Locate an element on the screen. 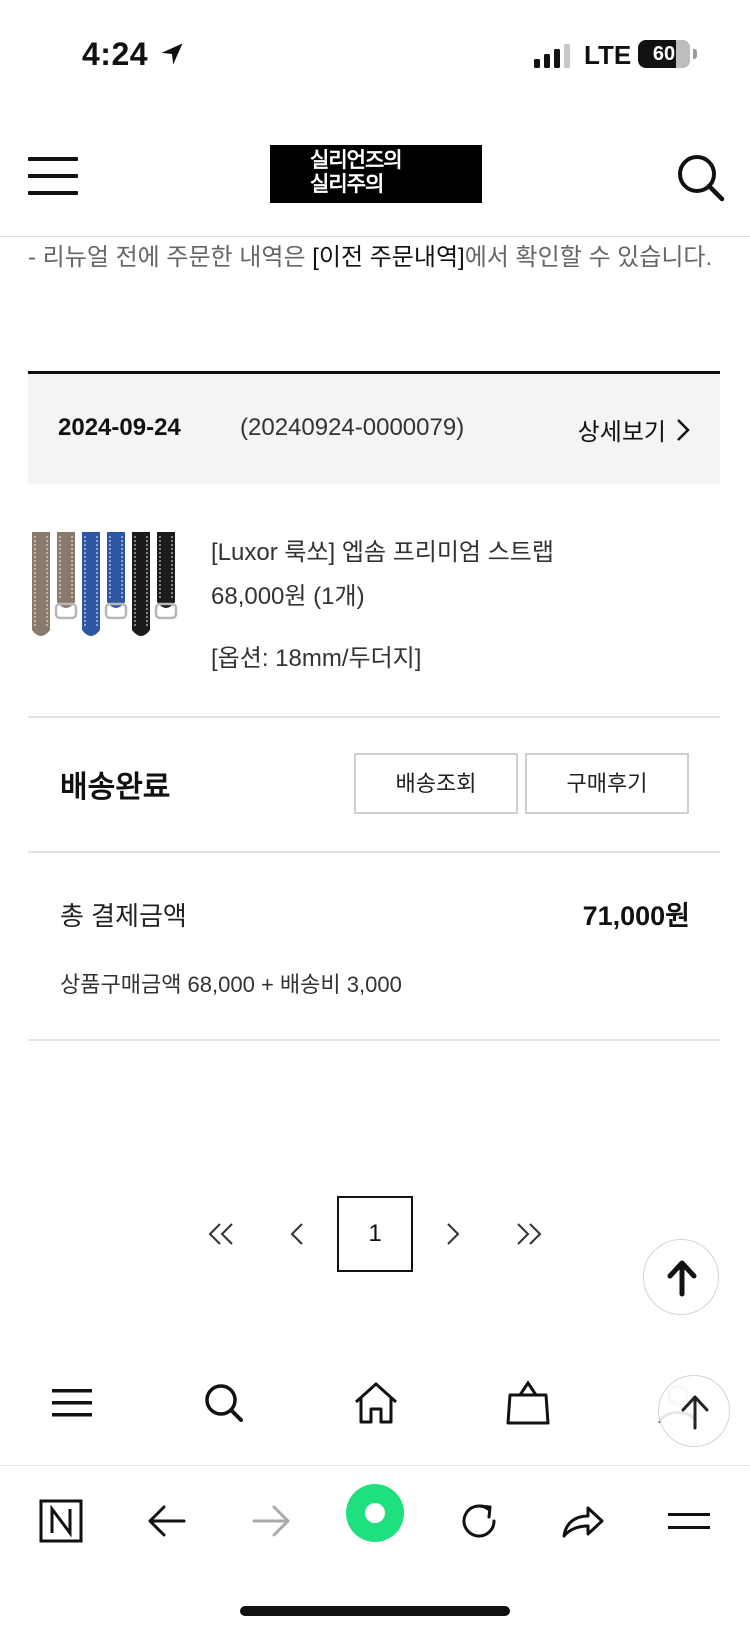 The image size is (750, 1626). menu-button is located at coordinates (53, 176).